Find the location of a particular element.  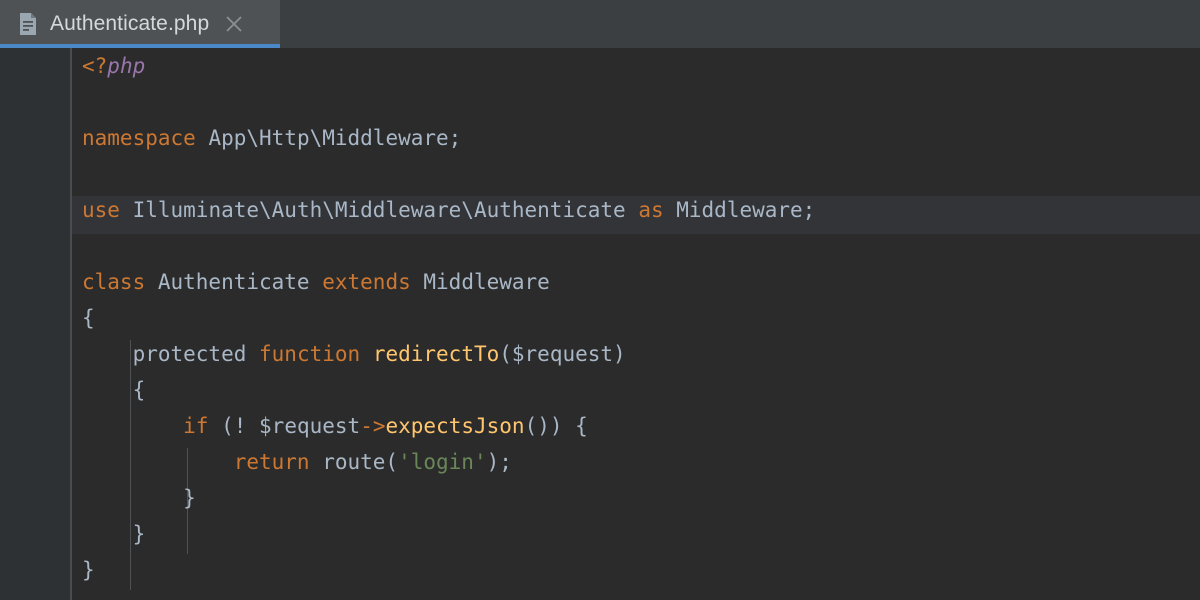

tab-authenticate-php: Authenticate.php is located at coordinates (140, 24).